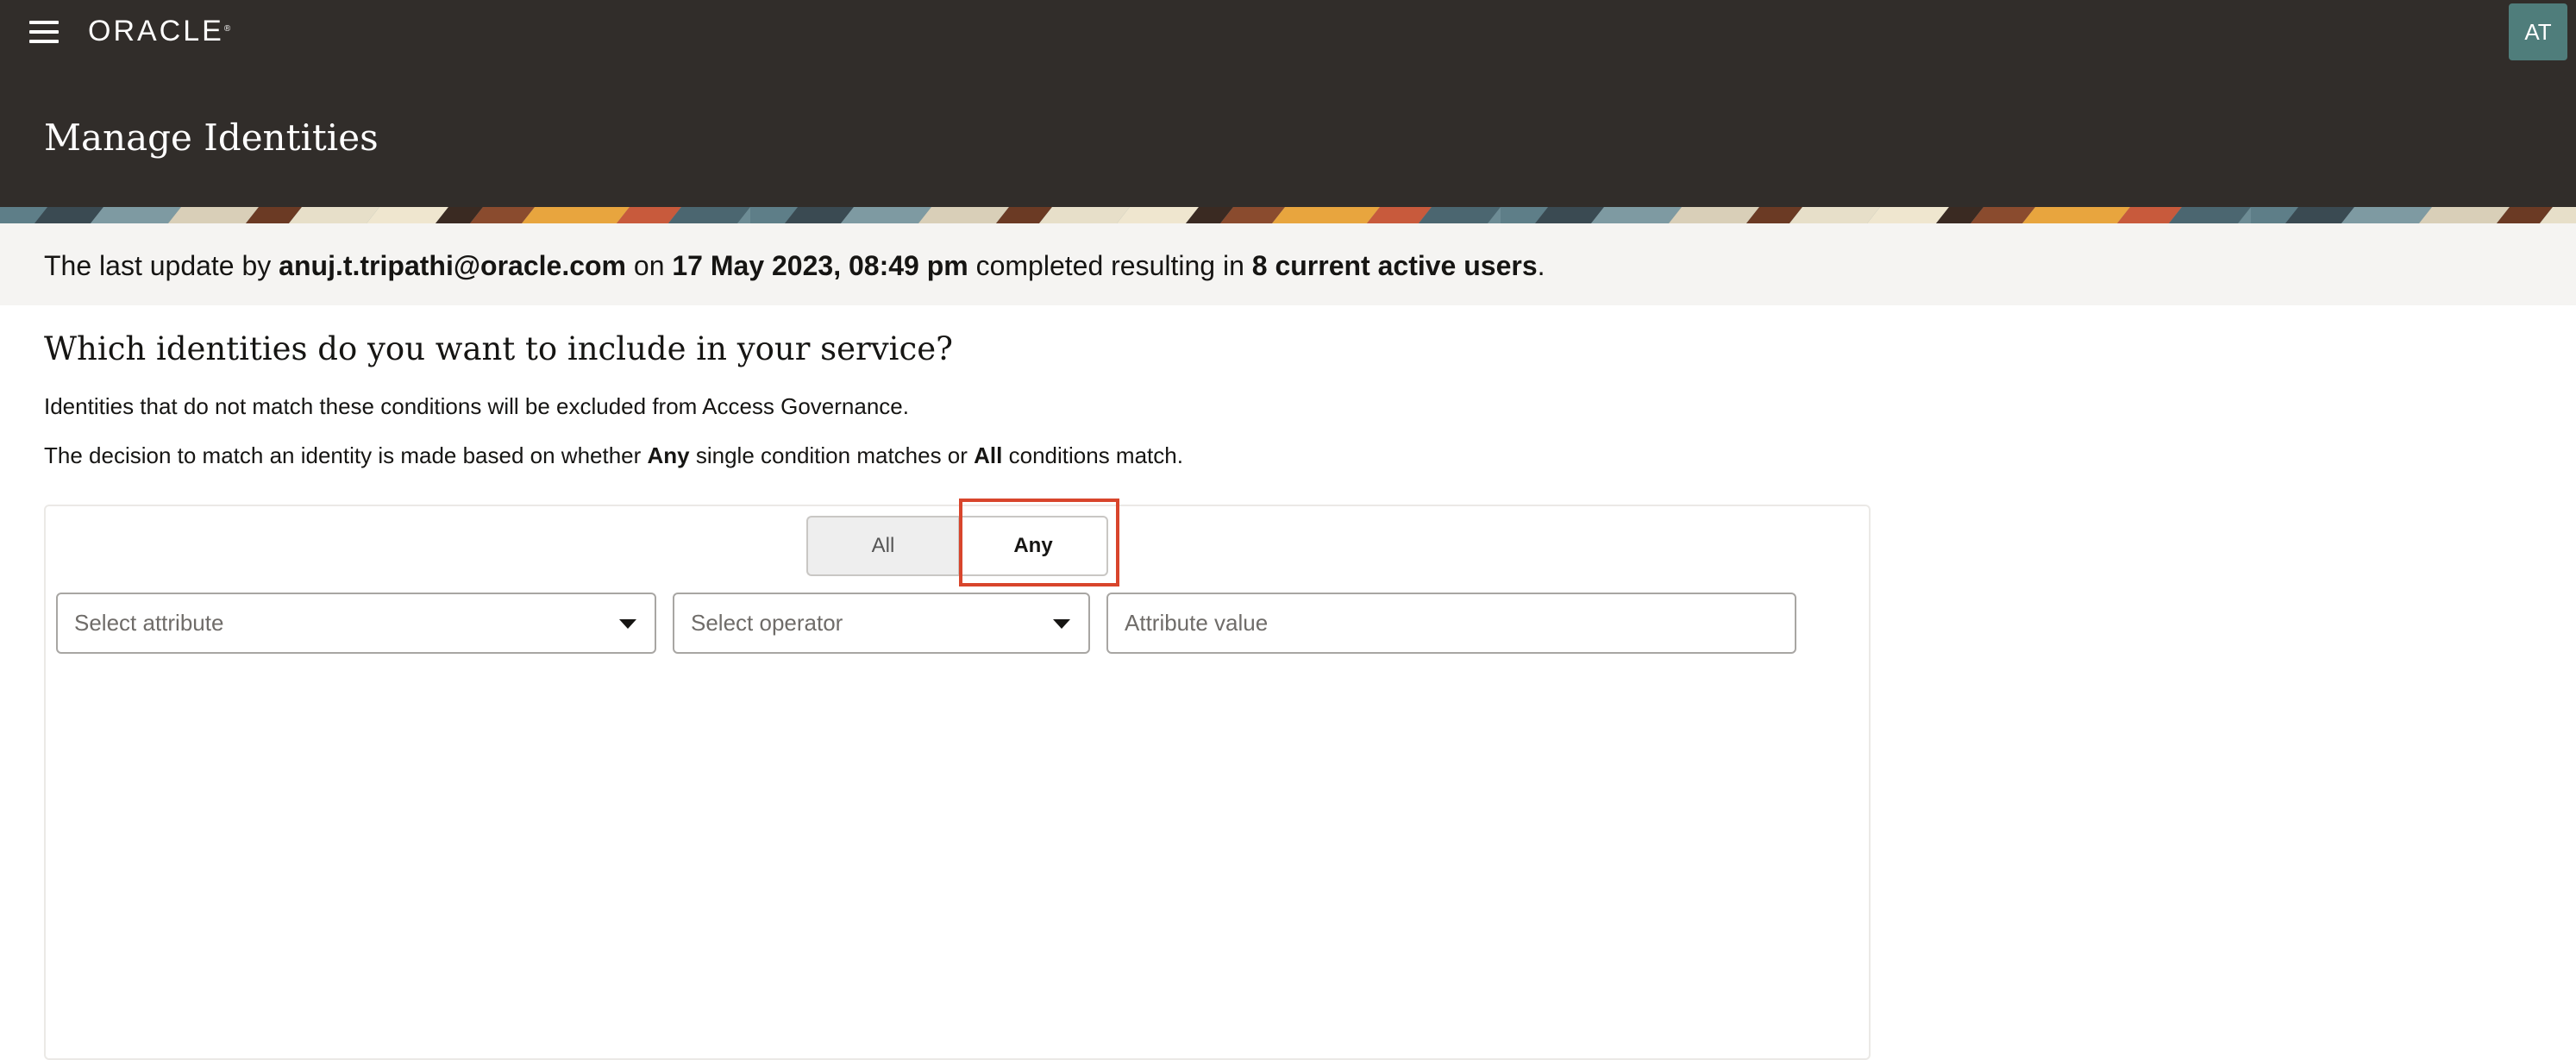 The height and width of the screenshot is (1060, 2576). I want to click on match-any-button: Any, so click(1033, 546).